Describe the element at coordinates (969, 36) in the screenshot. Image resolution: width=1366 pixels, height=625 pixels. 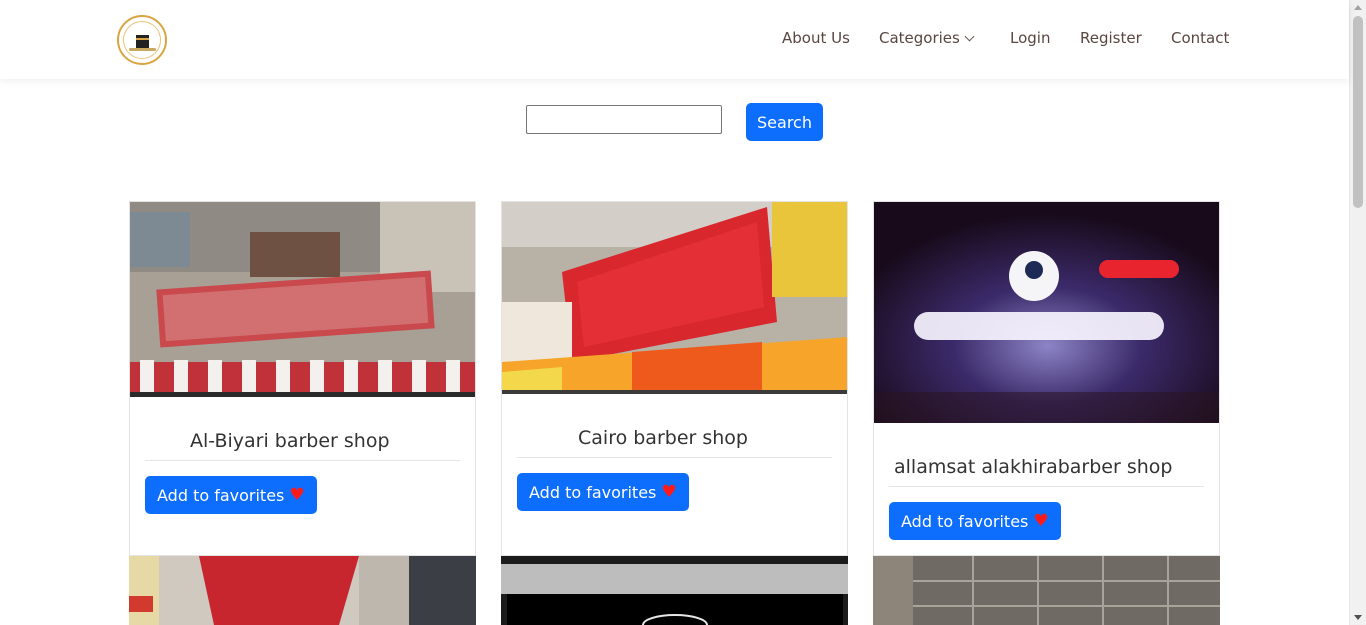
I see `chevron-down-icon` at that location.